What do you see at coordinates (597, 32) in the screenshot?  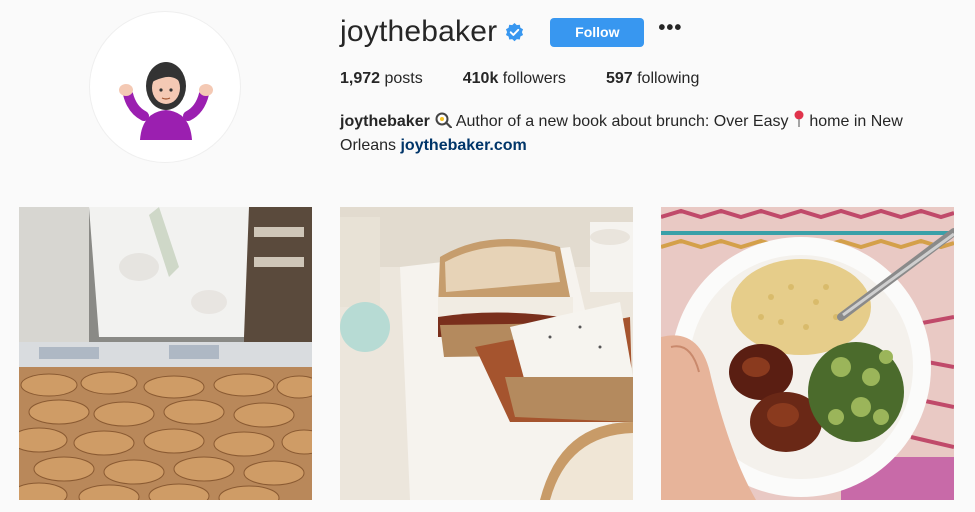 I see `follow-button: Follow` at bounding box center [597, 32].